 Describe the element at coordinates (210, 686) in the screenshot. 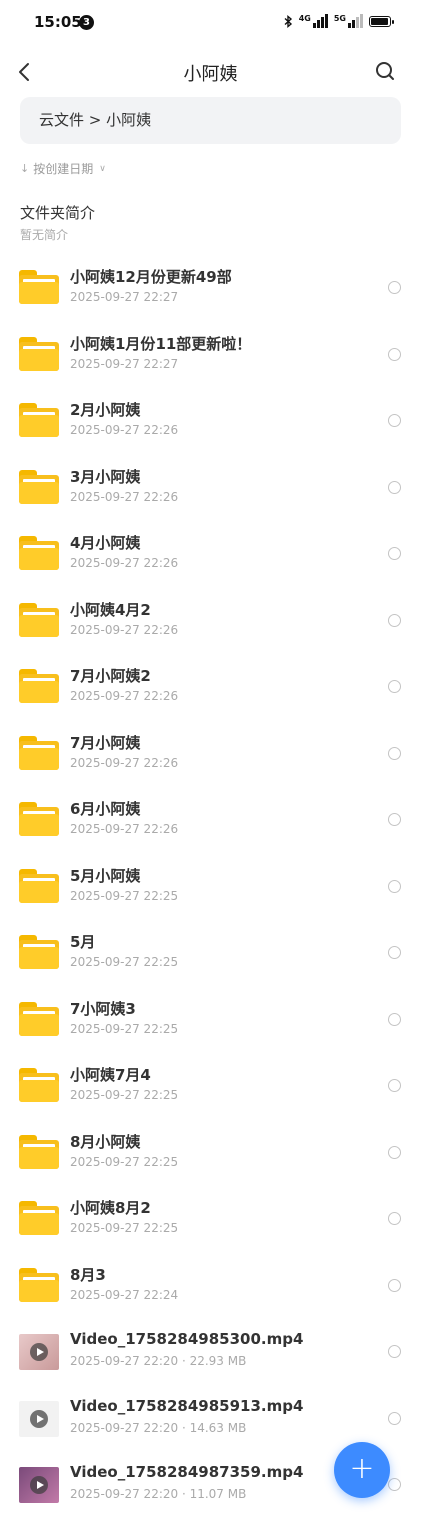

I see `list-item: 7月小阿姨2 2025-09-27 22:26` at that location.